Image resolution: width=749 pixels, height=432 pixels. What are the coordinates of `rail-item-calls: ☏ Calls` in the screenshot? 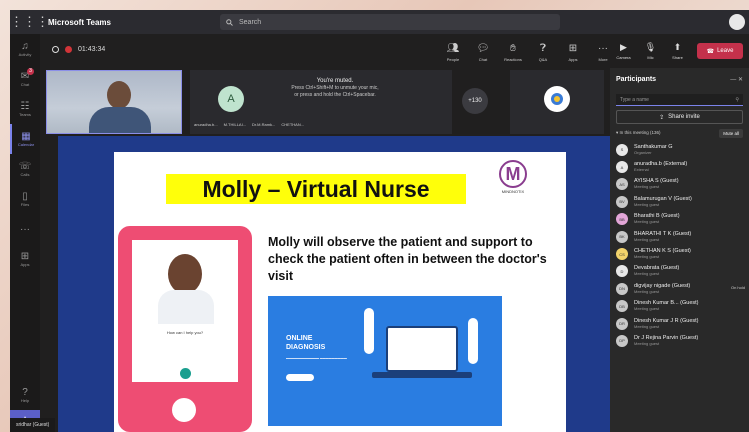 It's located at (25, 169).